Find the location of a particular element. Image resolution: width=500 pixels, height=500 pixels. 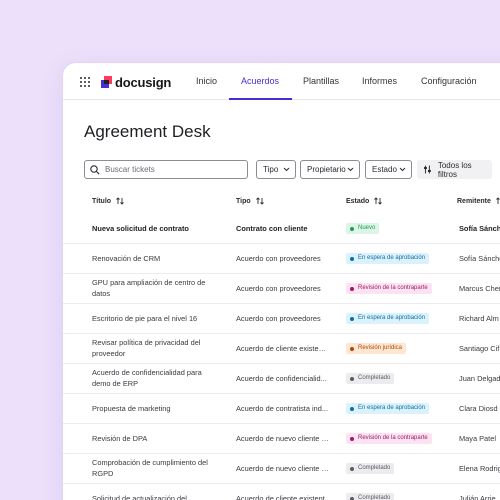

filter-estado-dropdown: Estado is located at coordinates (388, 169).